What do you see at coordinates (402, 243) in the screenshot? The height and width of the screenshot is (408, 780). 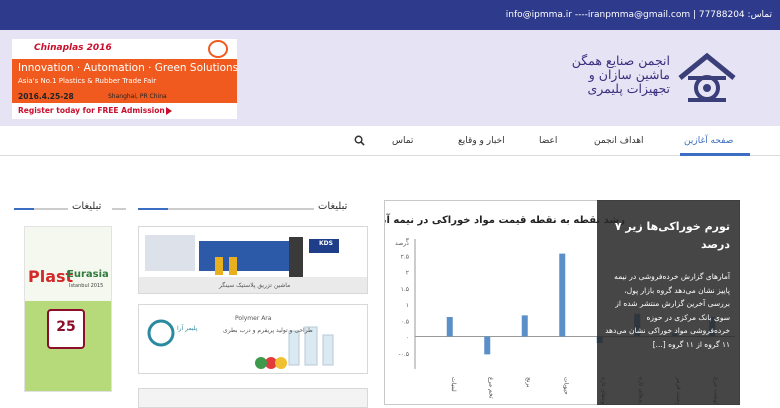 I see `y-axis-label: درصد` at bounding box center [402, 243].